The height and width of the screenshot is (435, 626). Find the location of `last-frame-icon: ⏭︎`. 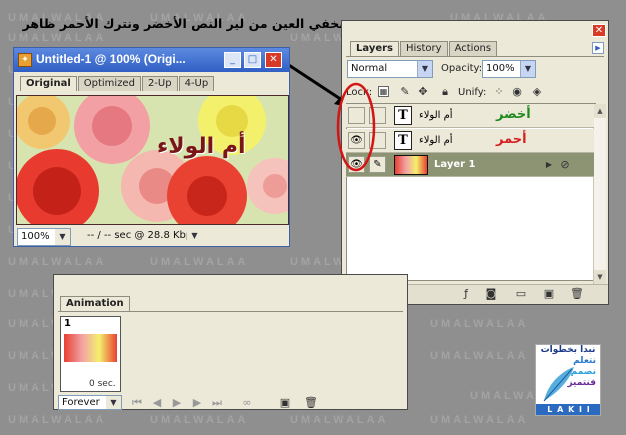

last-frame-icon: ⏭︎ is located at coordinates (217, 403).